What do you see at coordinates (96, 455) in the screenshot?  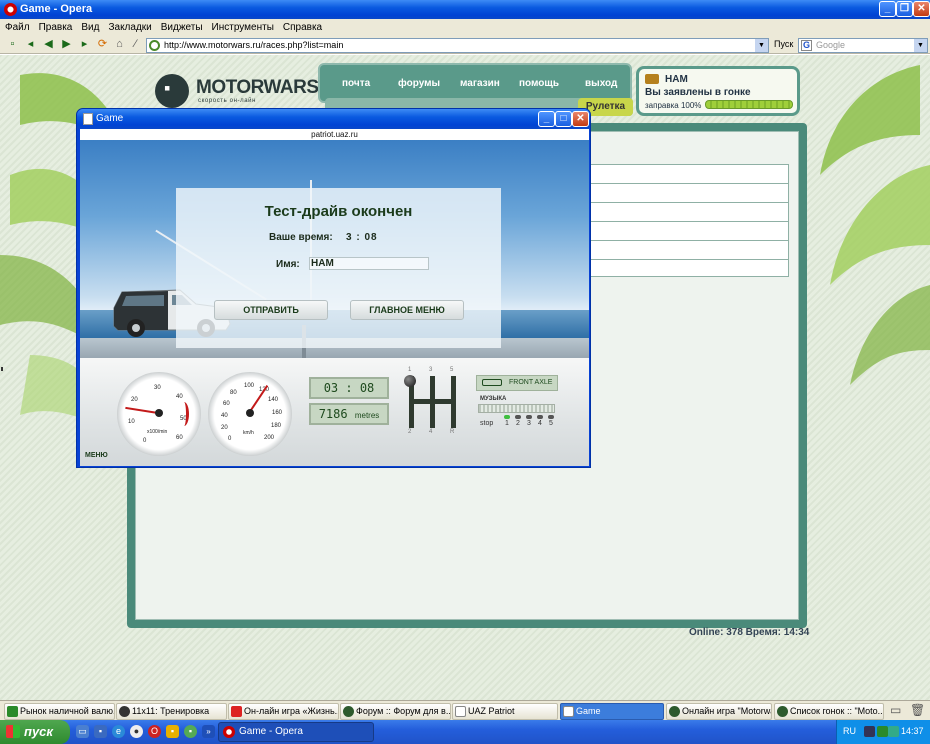 I see `game-menu-button: МЕНЮ` at bounding box center [96, 455].